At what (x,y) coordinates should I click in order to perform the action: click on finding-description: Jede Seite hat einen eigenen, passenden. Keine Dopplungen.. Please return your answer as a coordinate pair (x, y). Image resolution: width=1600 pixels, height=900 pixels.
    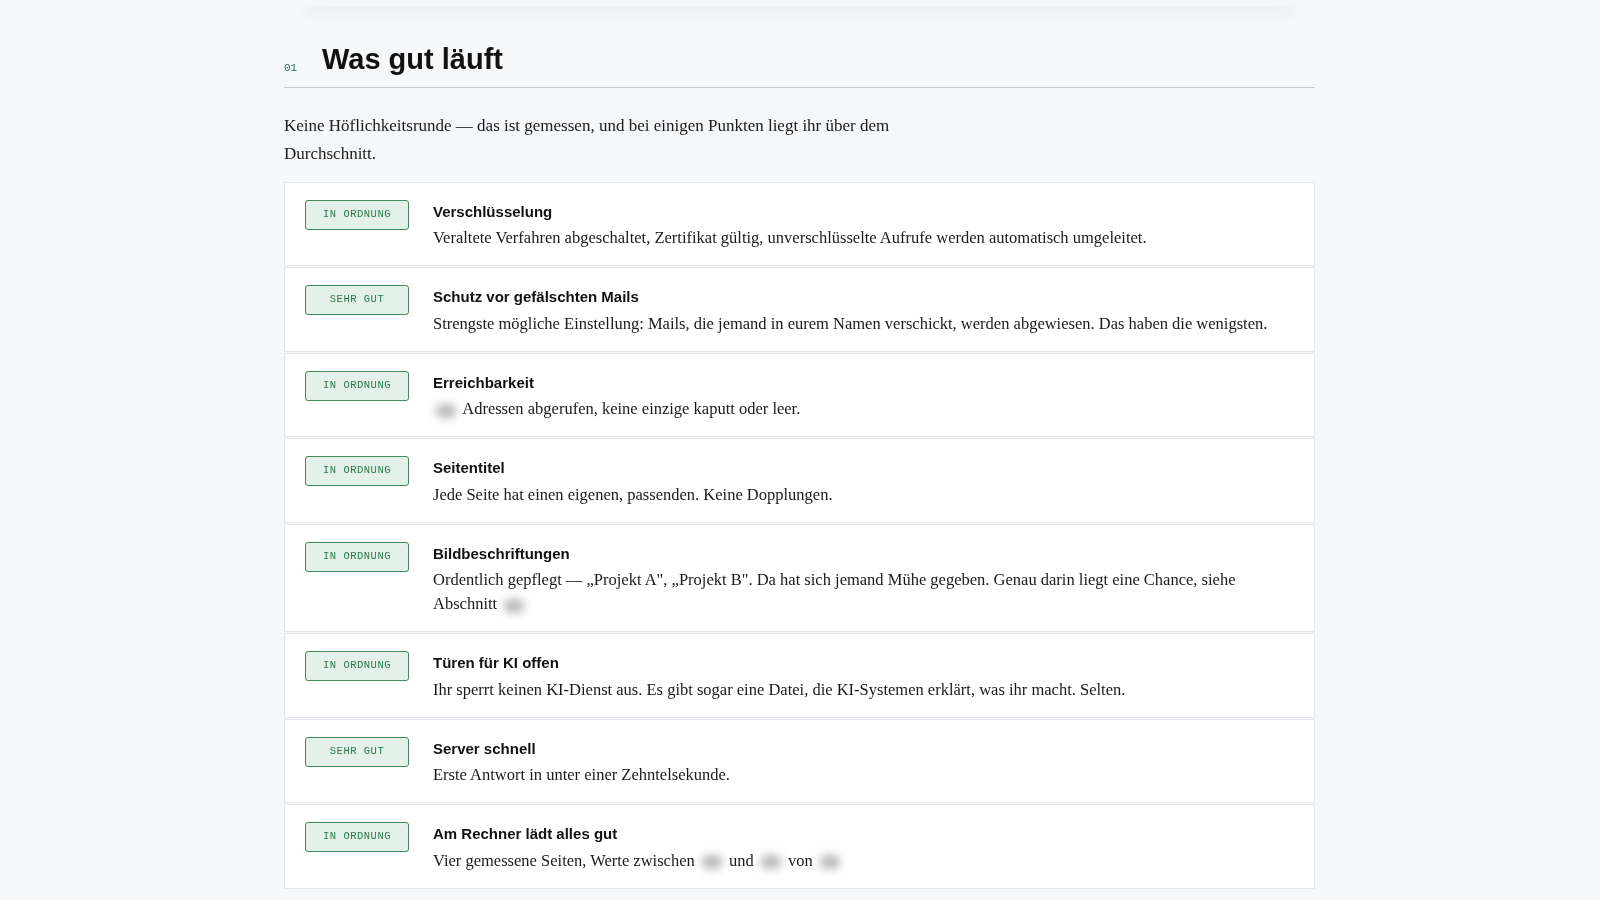
    Looking at the image, I should click on (633, 494).